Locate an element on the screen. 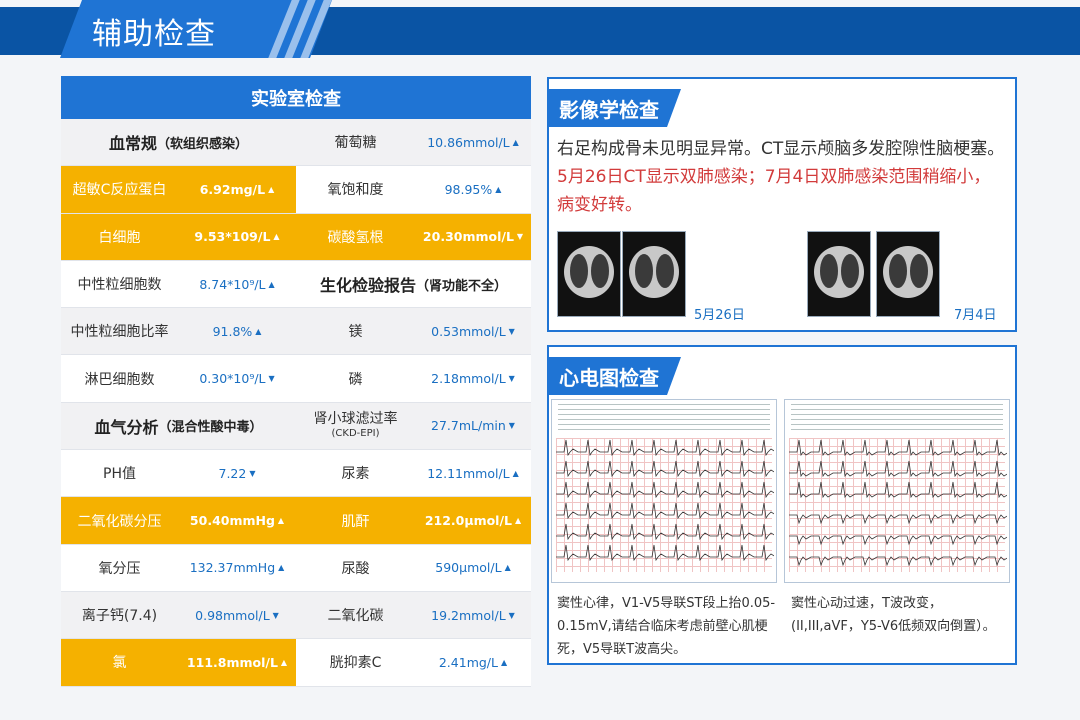 This screenshot has width=1080, height=720. lab-row: 血常规 （软组织感染） 葡萄糖 10.86mmol/L ▲ is located at coordinates (296, 143).